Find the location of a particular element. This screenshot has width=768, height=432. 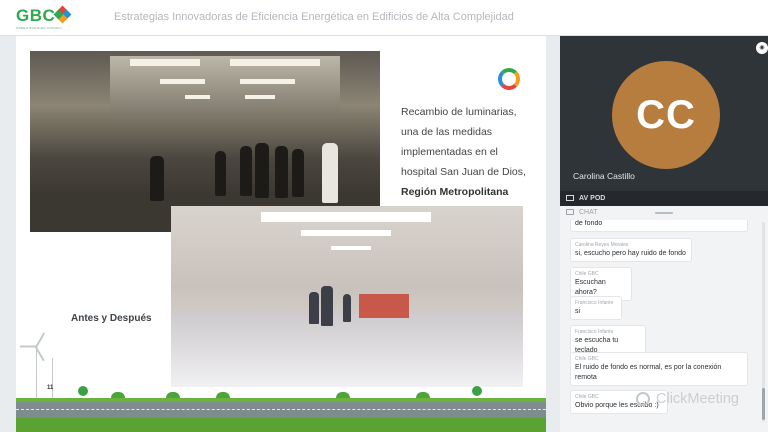

chat-message-text: Escuchan ahora? is located at coordinates (590, 287).